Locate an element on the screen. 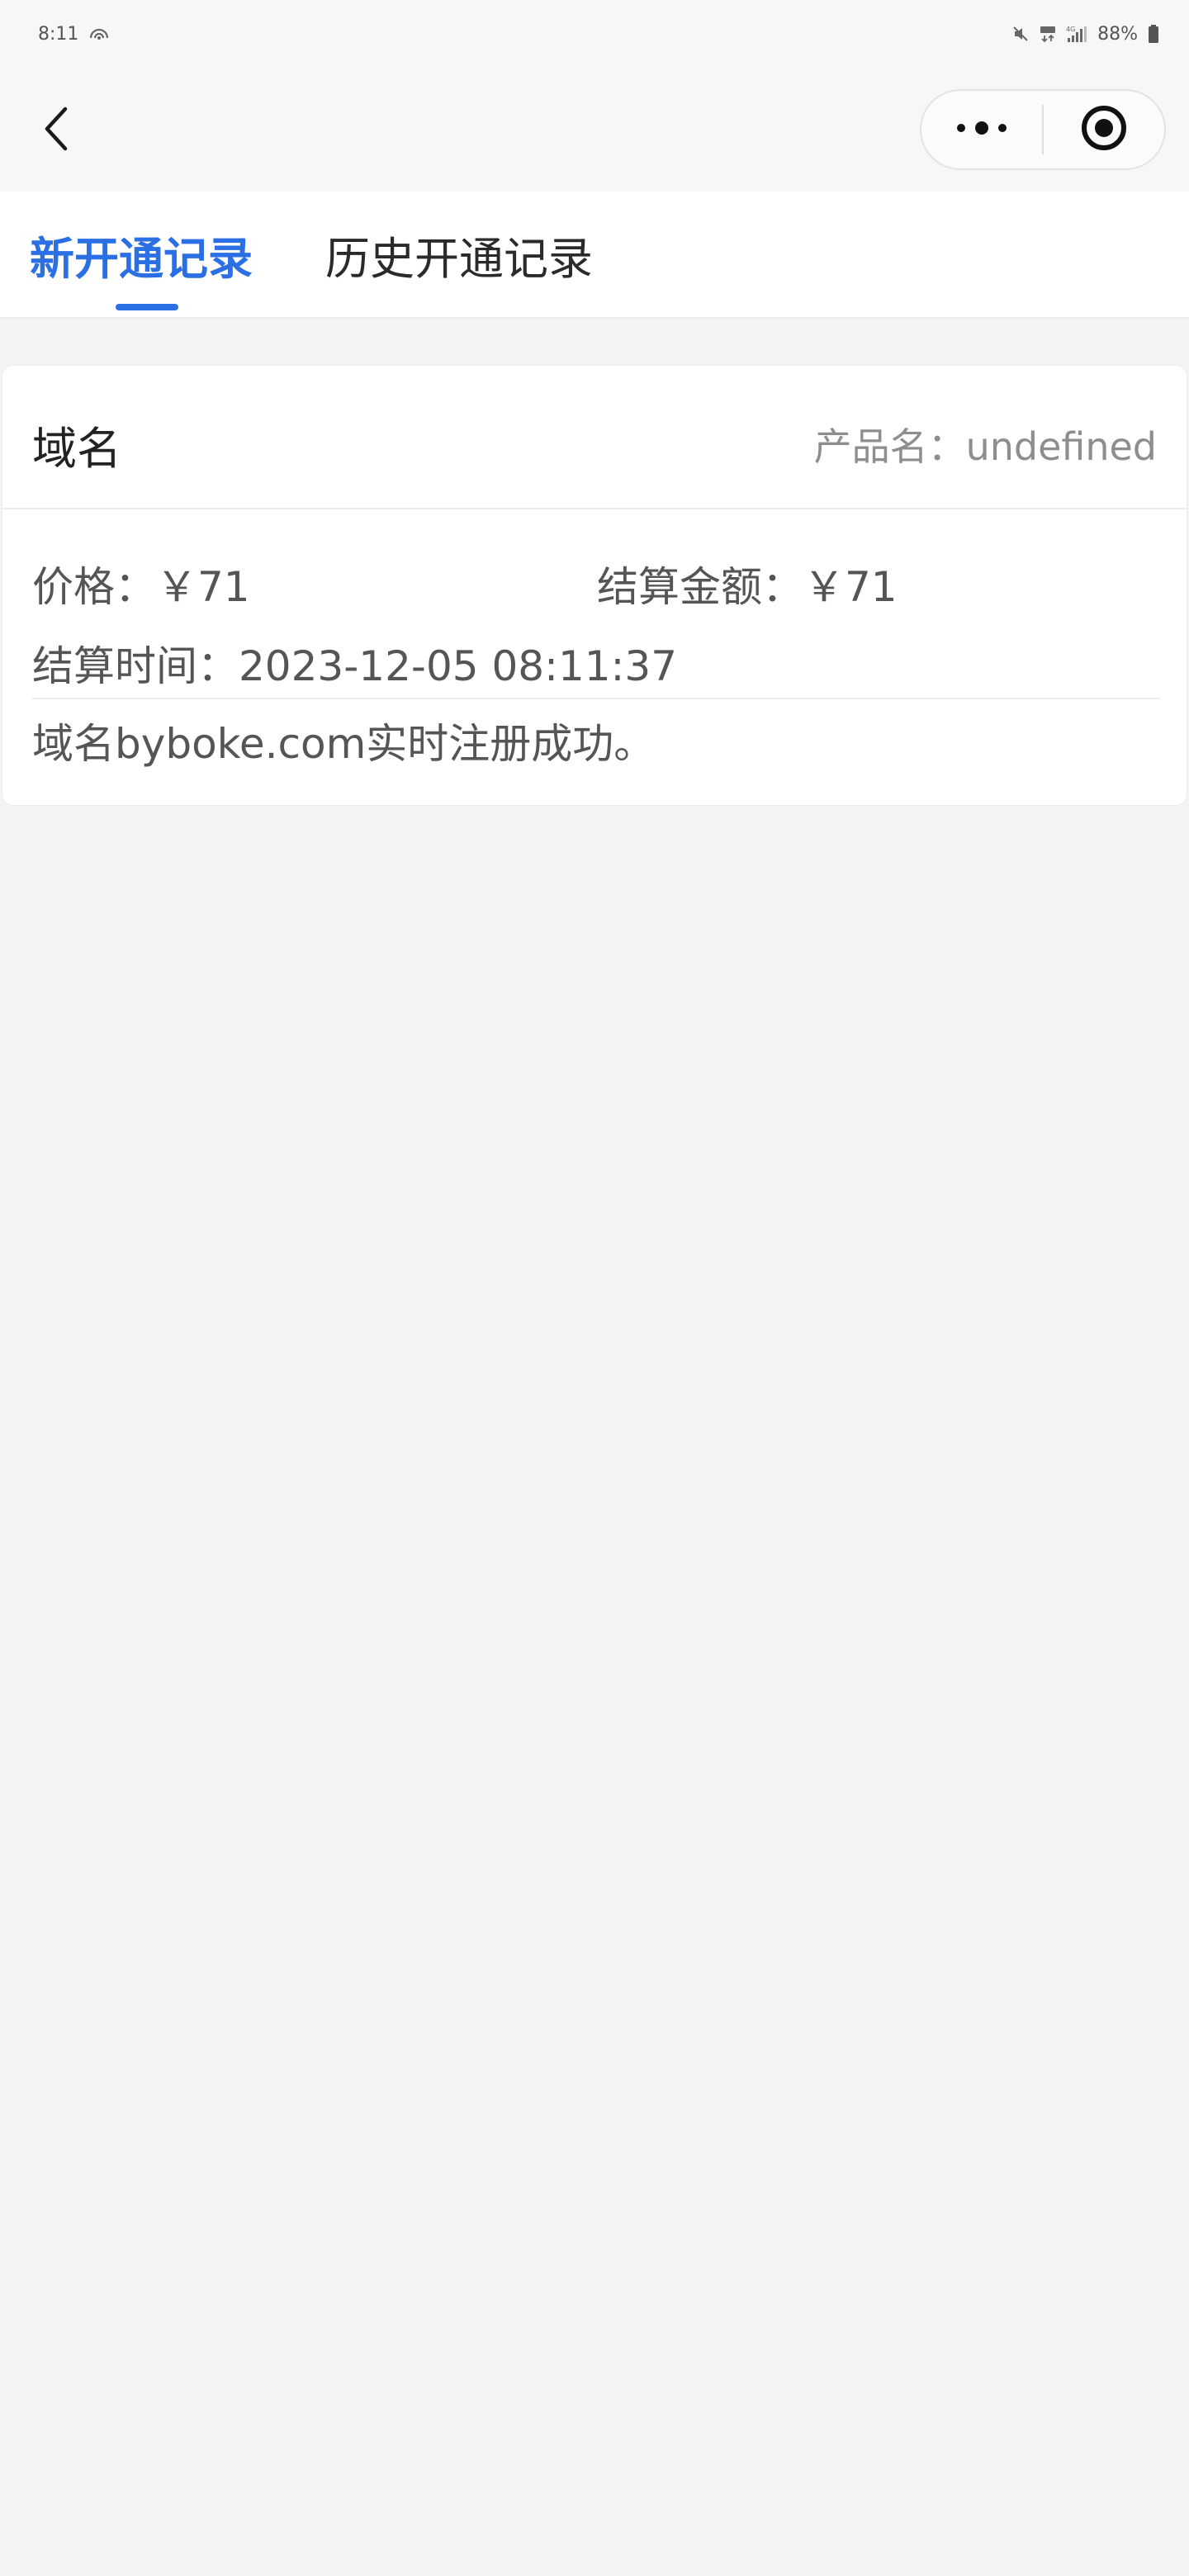  back-button is located at coordinates (56, 130).